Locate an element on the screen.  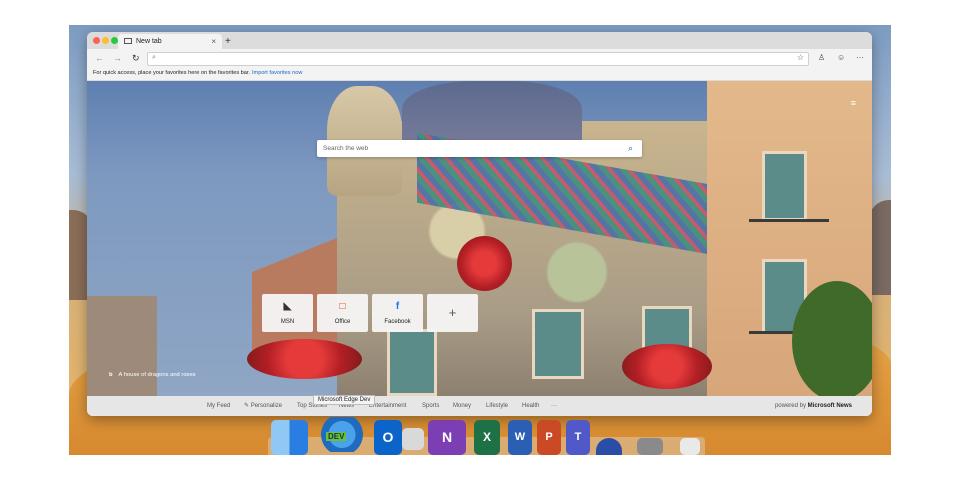
quick-link-facebook: f Facebook is located at coordinates (397, 313).